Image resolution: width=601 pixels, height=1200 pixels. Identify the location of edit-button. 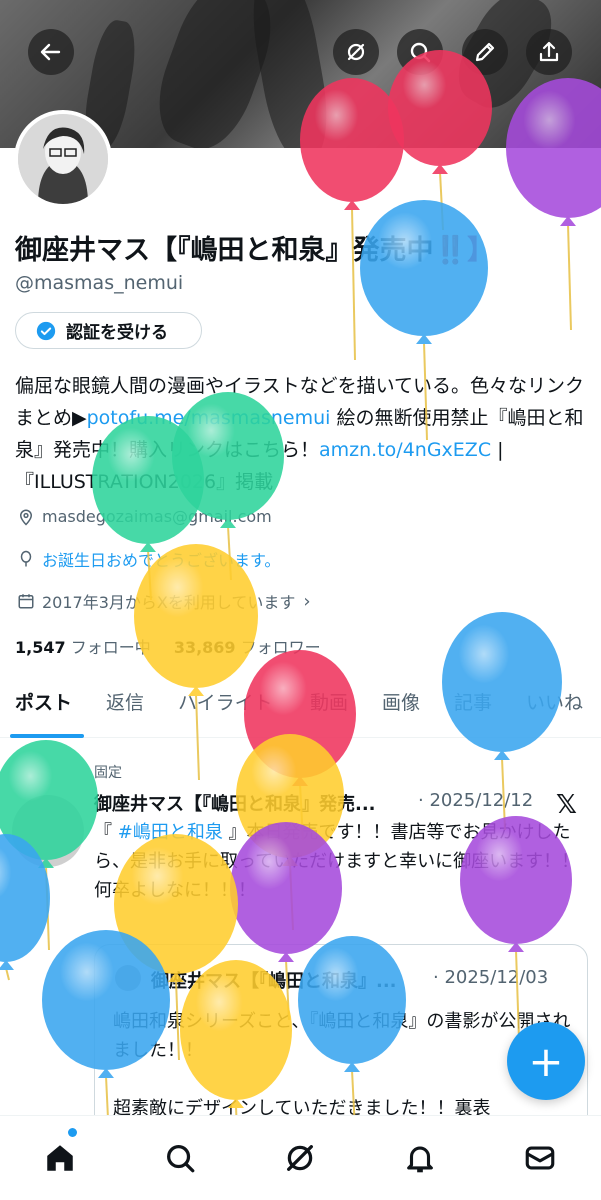
(485, 52).